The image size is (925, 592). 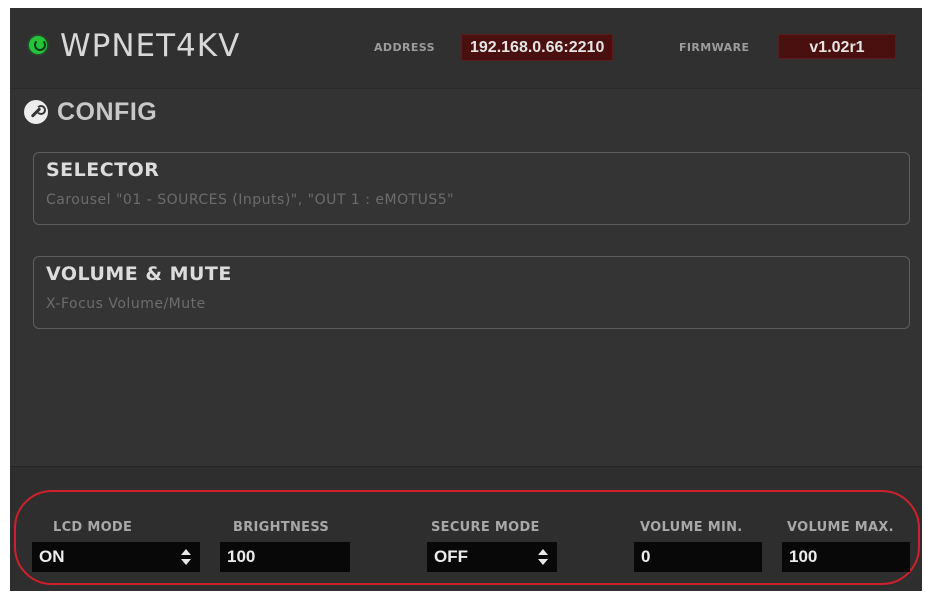 I want to click on lcd-mode-select: ON, so click(x=116, y=557).